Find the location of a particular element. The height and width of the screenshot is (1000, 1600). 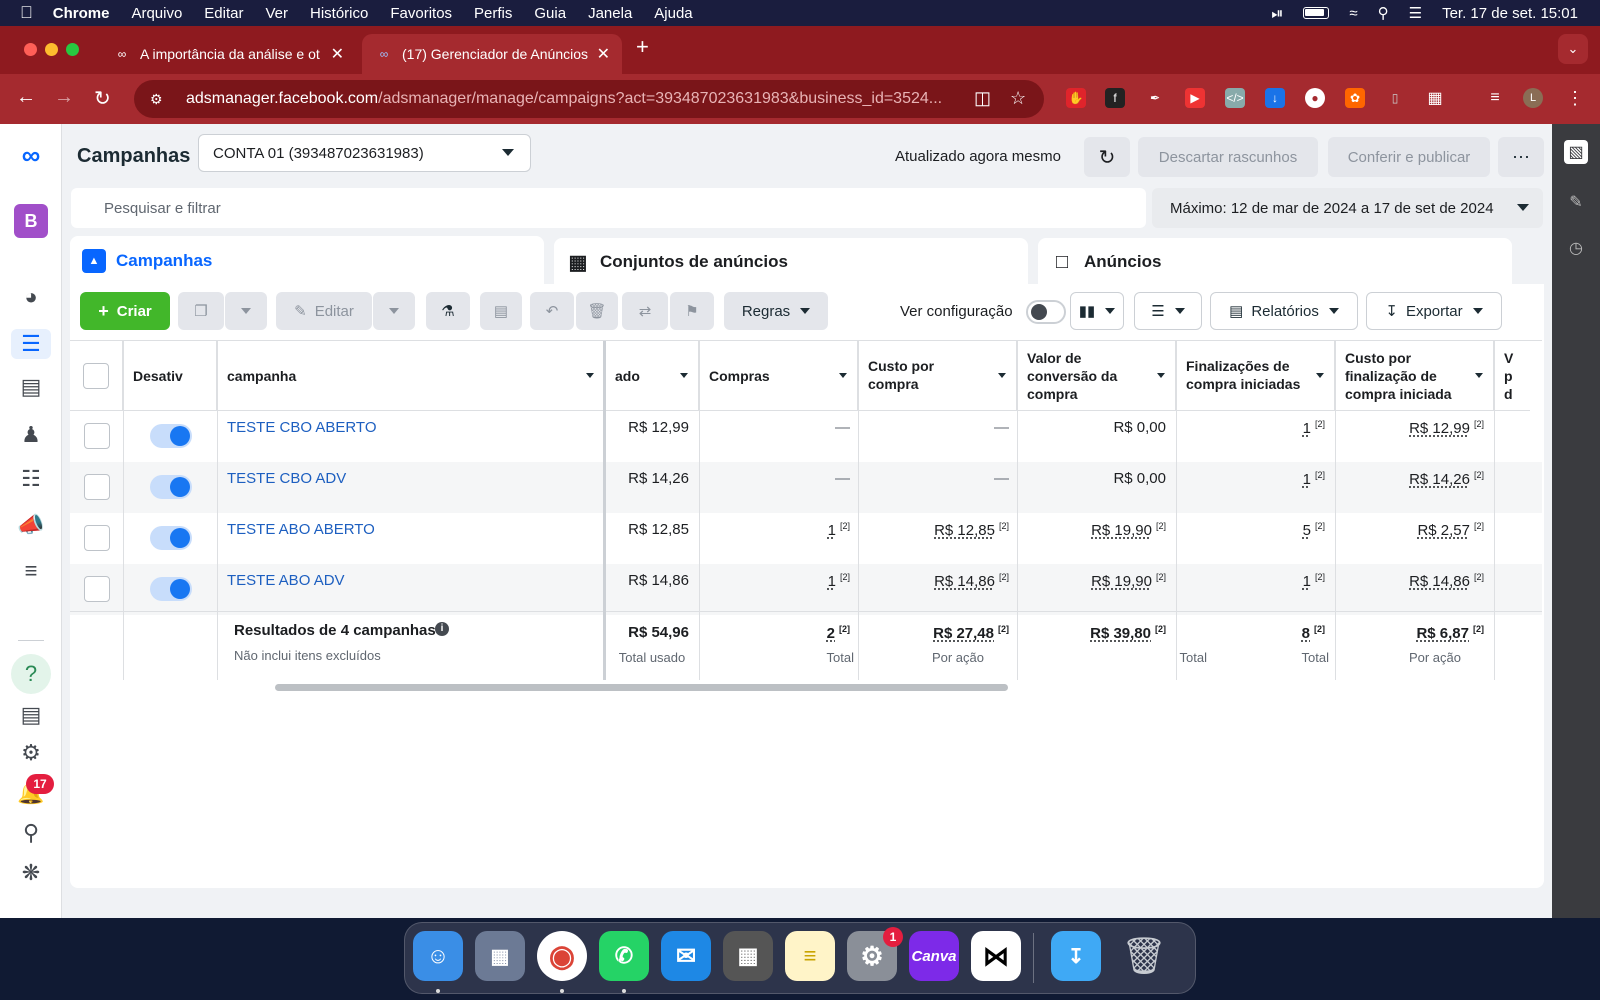

window-zoom-button is located at coordinates (72, 49).